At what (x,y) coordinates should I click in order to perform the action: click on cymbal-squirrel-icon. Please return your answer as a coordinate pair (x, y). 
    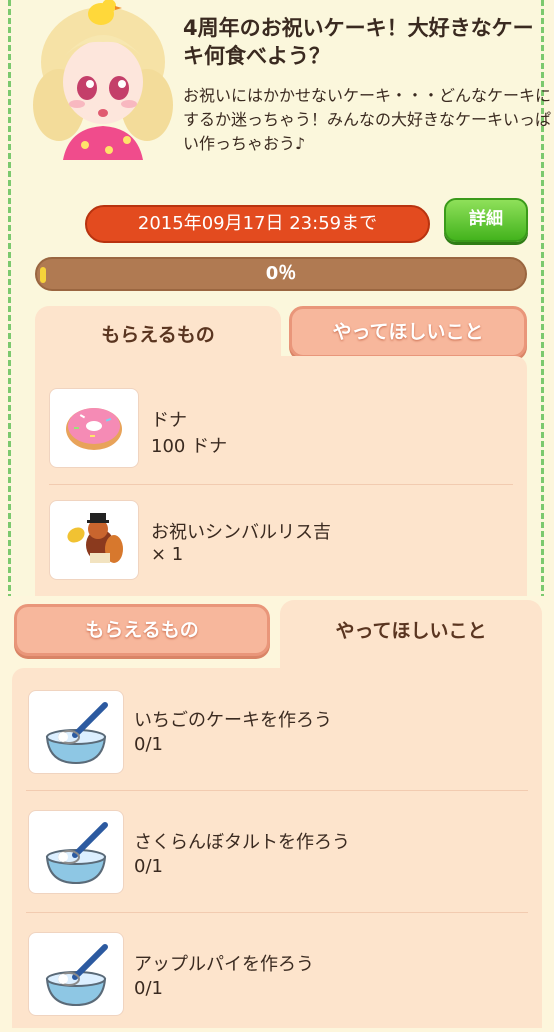
    Looking at the image, I should click on (95, 538).